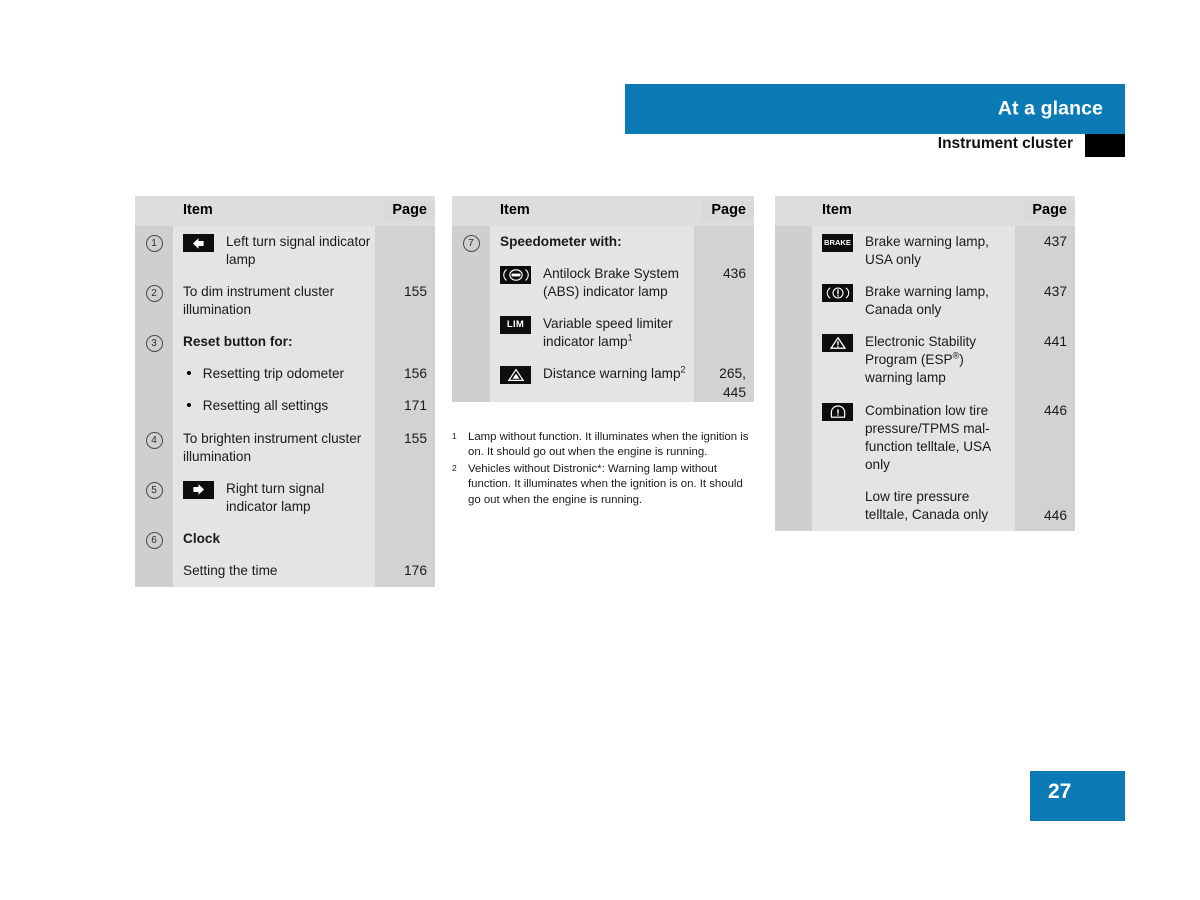 Image resolution: width=1200 pixels, height=900 pixels. I want to click on page-ref: 441, so click(1055, 342).